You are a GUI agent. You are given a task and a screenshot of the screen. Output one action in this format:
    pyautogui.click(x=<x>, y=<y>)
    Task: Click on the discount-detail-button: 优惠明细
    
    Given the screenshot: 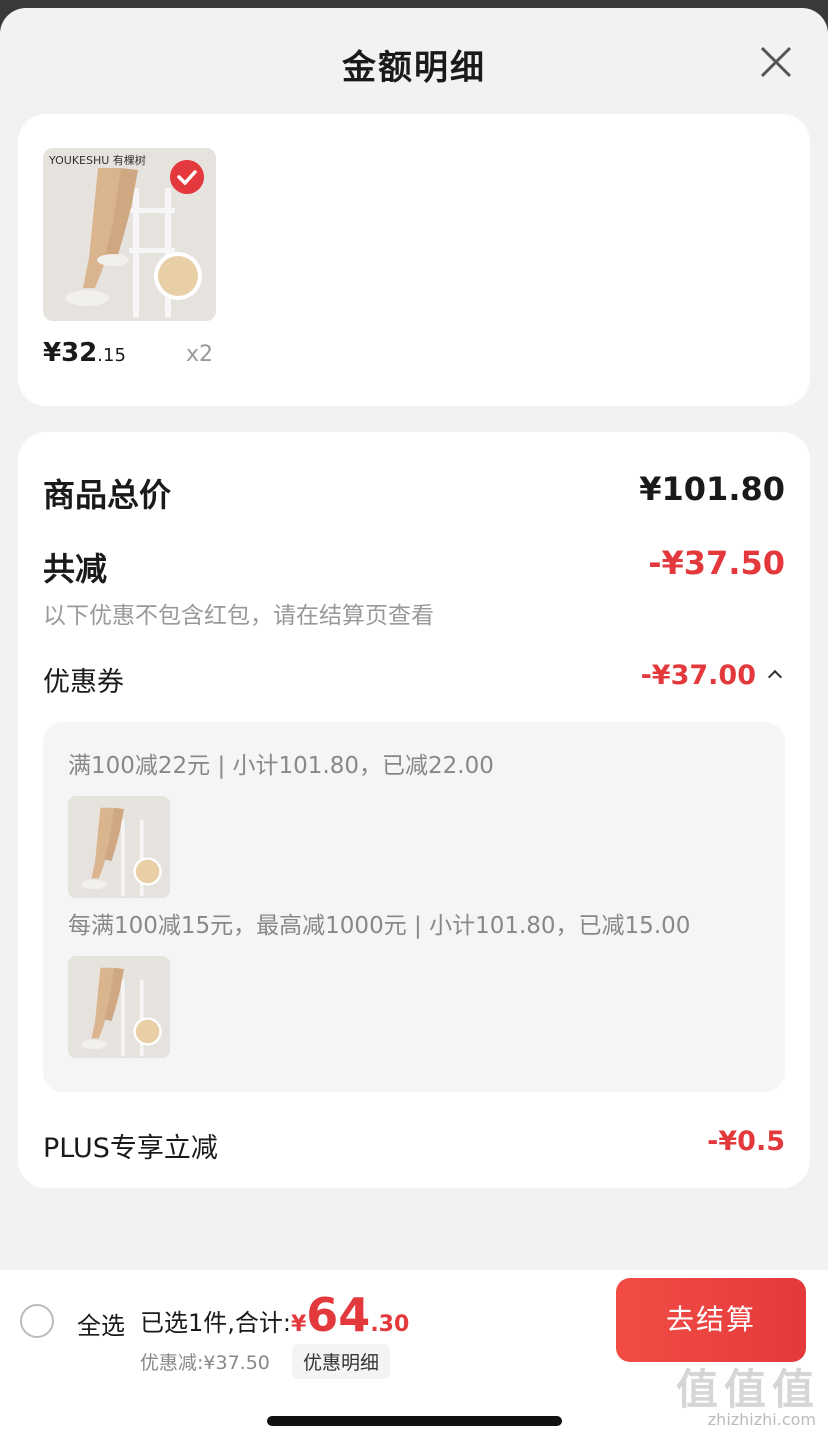 What is the action you would take?
    pyautogui.click(x=341, y=1361)
    